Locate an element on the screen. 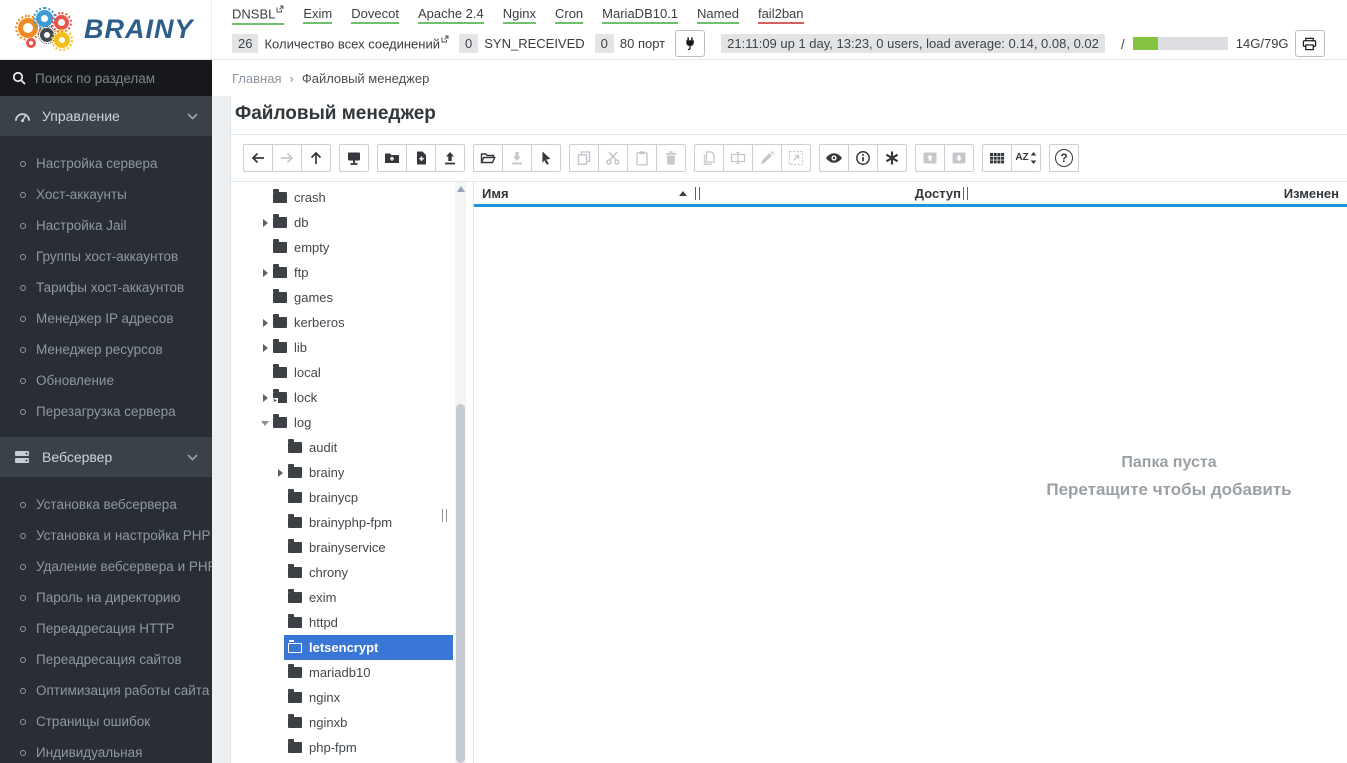  paste-button is located at coordinates (642, 158).